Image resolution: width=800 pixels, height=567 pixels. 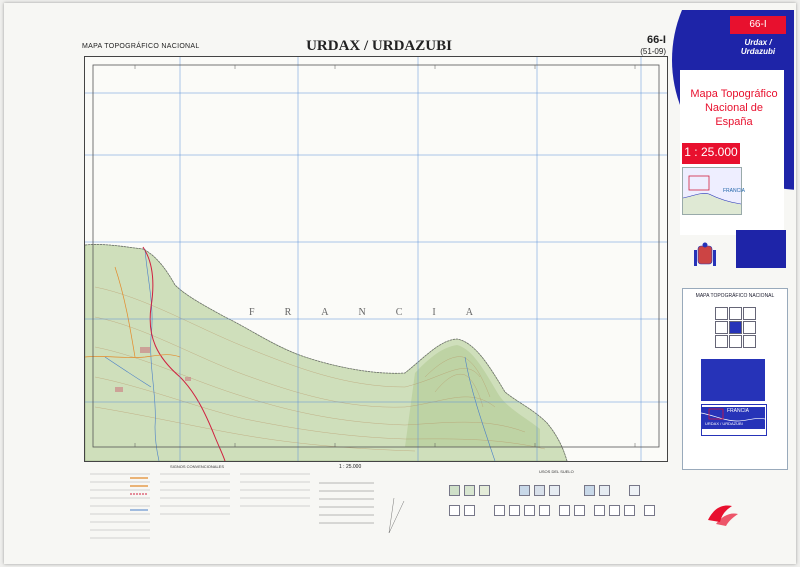 What do you see at coordinates (141, 46) in the screenshot?
I see `series-label: MAPA TOPOGRÁFICO NACIONAL` at bounding box center [141, 46].